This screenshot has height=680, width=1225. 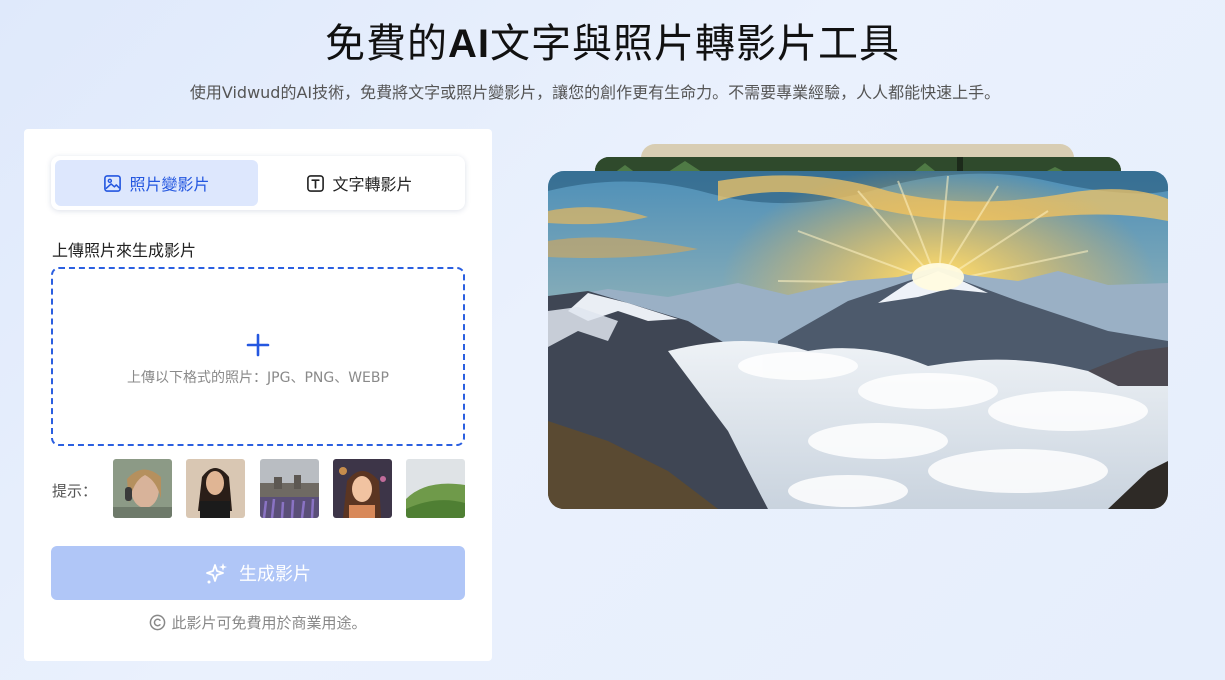 I want to click on text-icon, so click(x=316, y=183).